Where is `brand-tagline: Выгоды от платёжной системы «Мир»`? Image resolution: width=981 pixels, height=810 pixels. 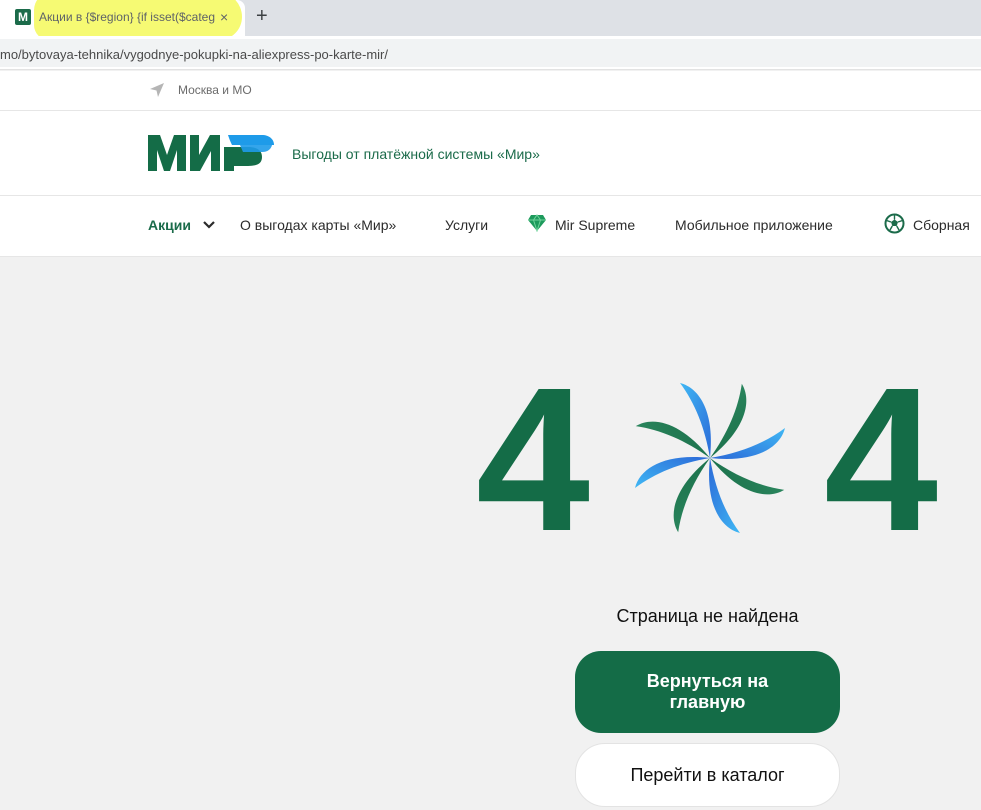
brand-tagline: Выгоды от платёжной системы «Мир» is located at coordinates (416, 154).